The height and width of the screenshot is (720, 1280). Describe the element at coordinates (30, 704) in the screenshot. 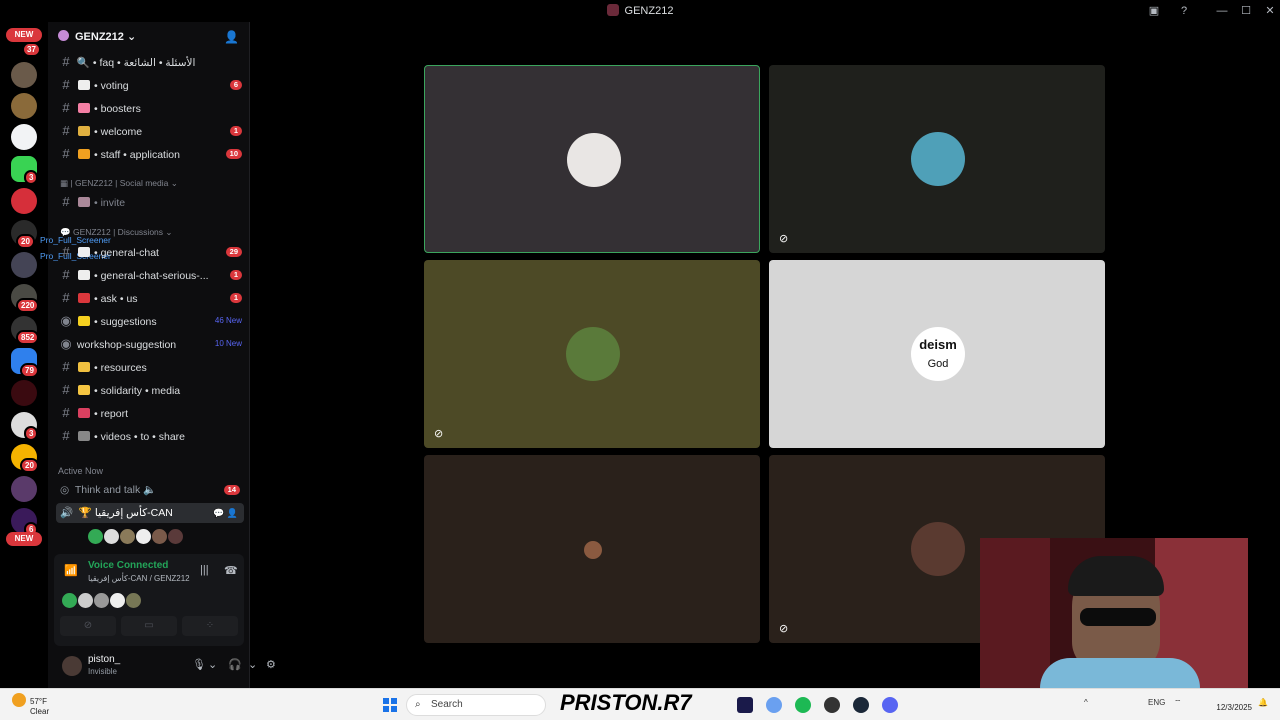

I see `weather-widget: 57°F Clear` at that location.